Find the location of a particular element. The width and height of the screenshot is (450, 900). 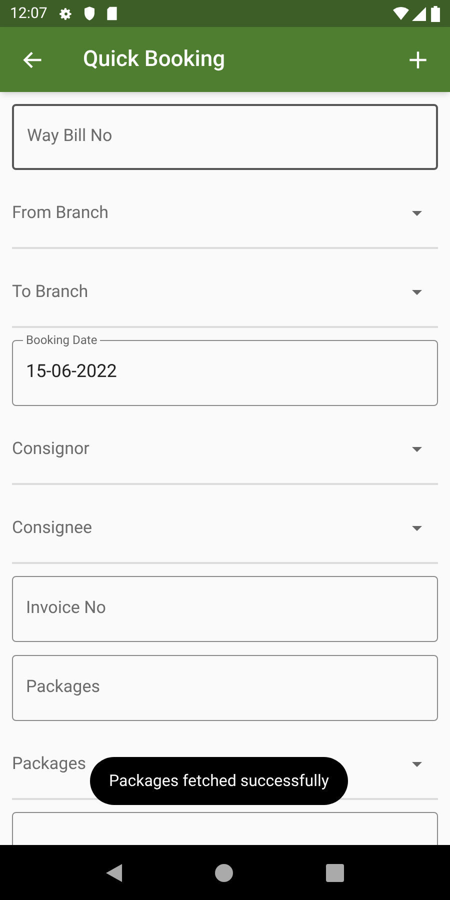

field-placeholder: Invoice No is located at coordinates (66, 608).